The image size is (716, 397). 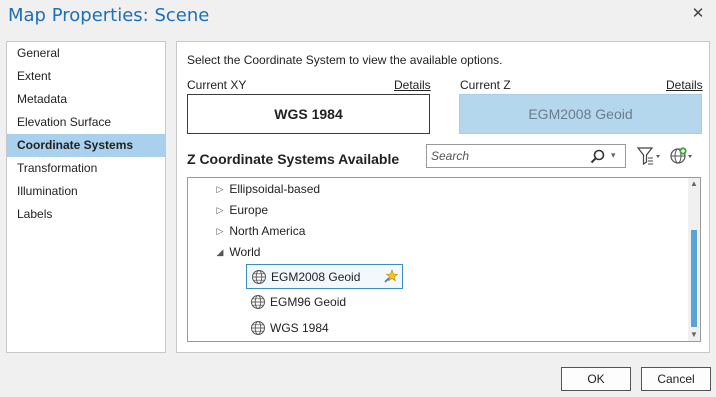 I want to click on tree-folder: ▷ North America, so click(x=260, y=231).